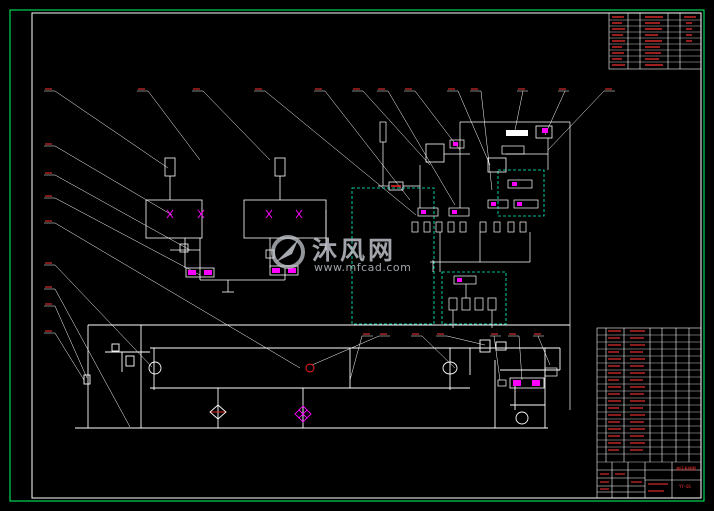  What do you see at coordinates (363, 267) in the screenshot?
I see `watermark-url: www.mfcad.com` at bounding box center [363, 267].